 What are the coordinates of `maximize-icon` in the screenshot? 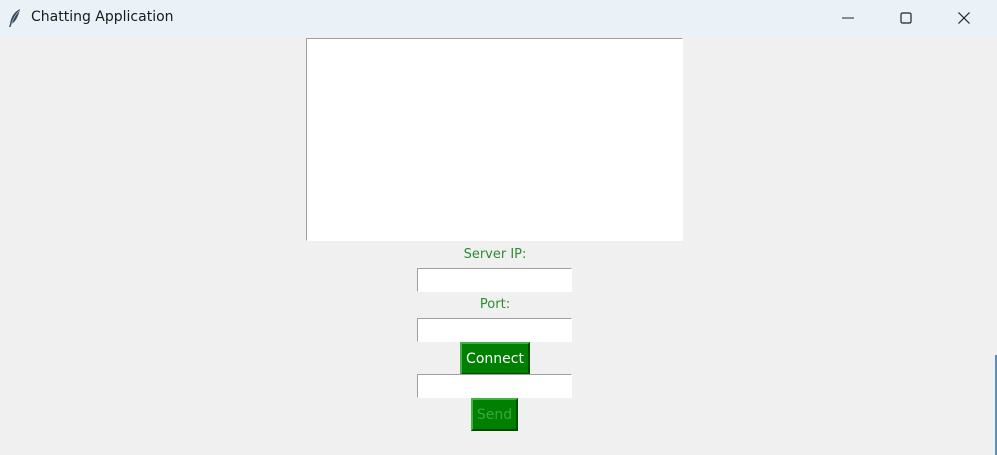 It's located at (906, 18).